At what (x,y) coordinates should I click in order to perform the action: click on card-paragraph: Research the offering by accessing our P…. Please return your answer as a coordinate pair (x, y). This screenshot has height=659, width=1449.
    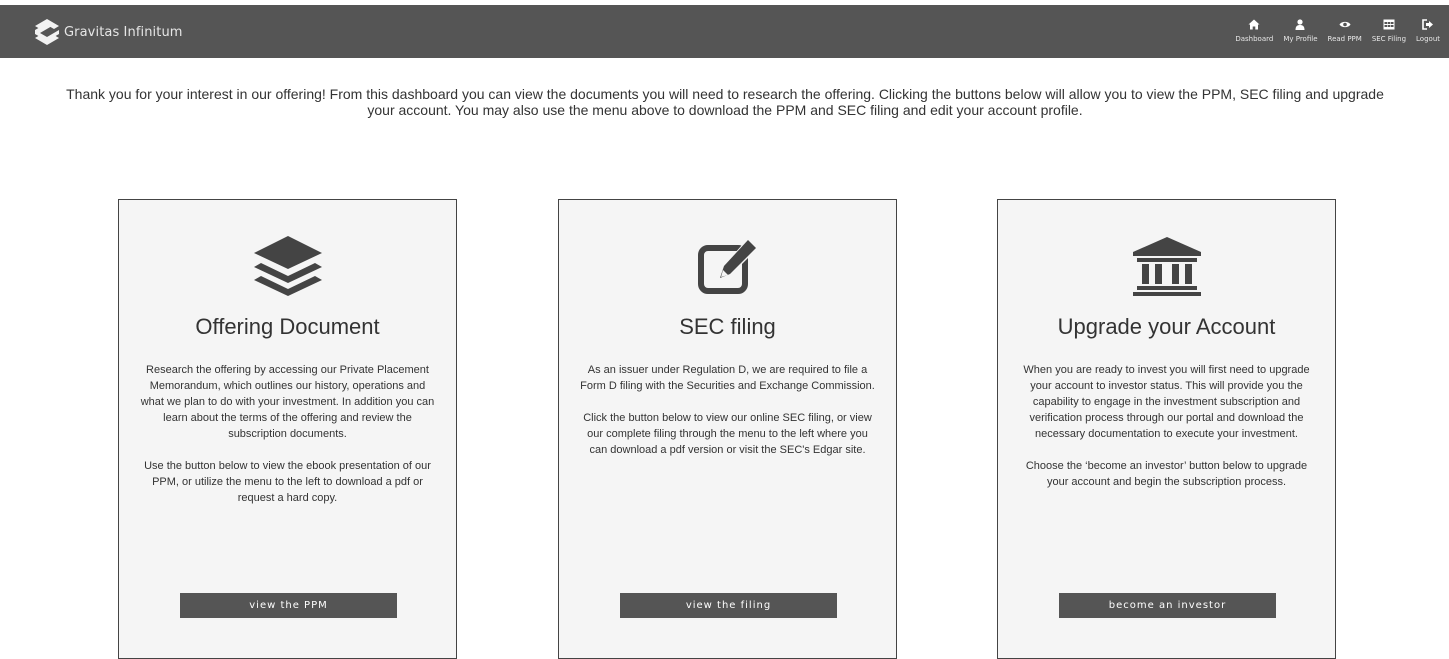
    Looking at the image, I should click on (287, 402).